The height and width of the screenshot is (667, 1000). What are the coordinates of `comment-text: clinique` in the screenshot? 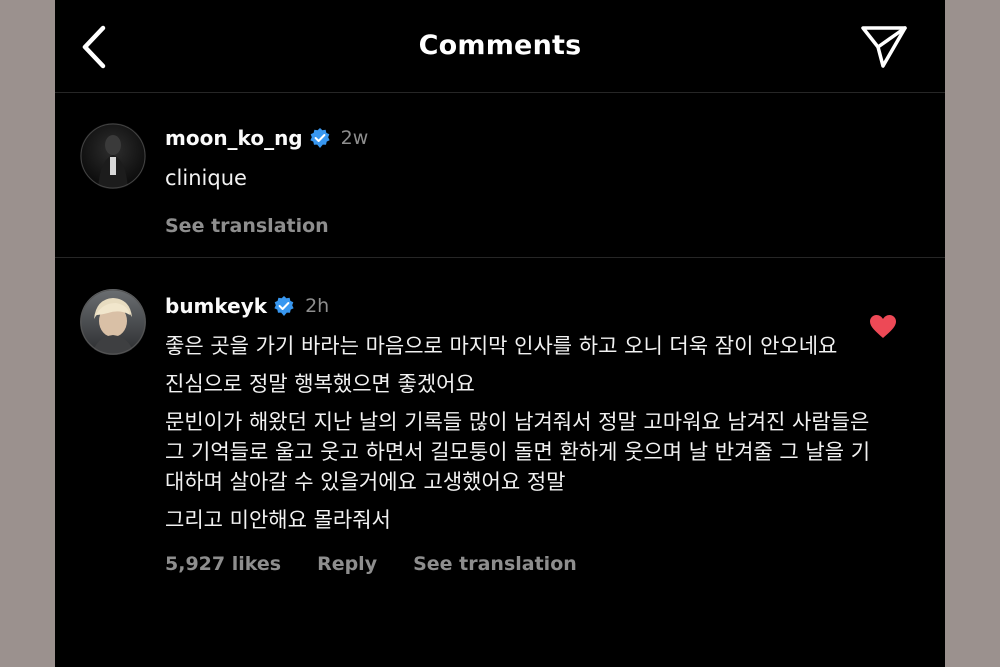 It's located at (206, 178).